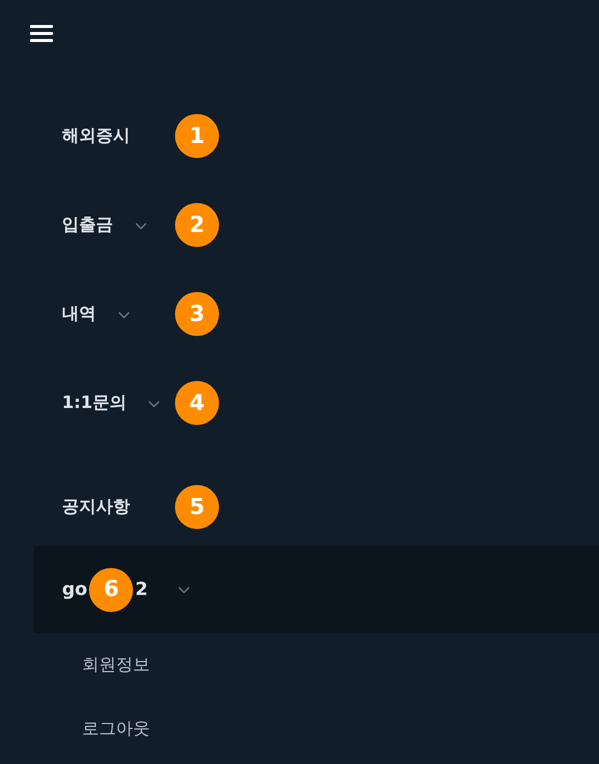  What do you see at coordinates (197, 136) in the screenshot?
I see `number-badge: 1` at bounding box center [197, 136].